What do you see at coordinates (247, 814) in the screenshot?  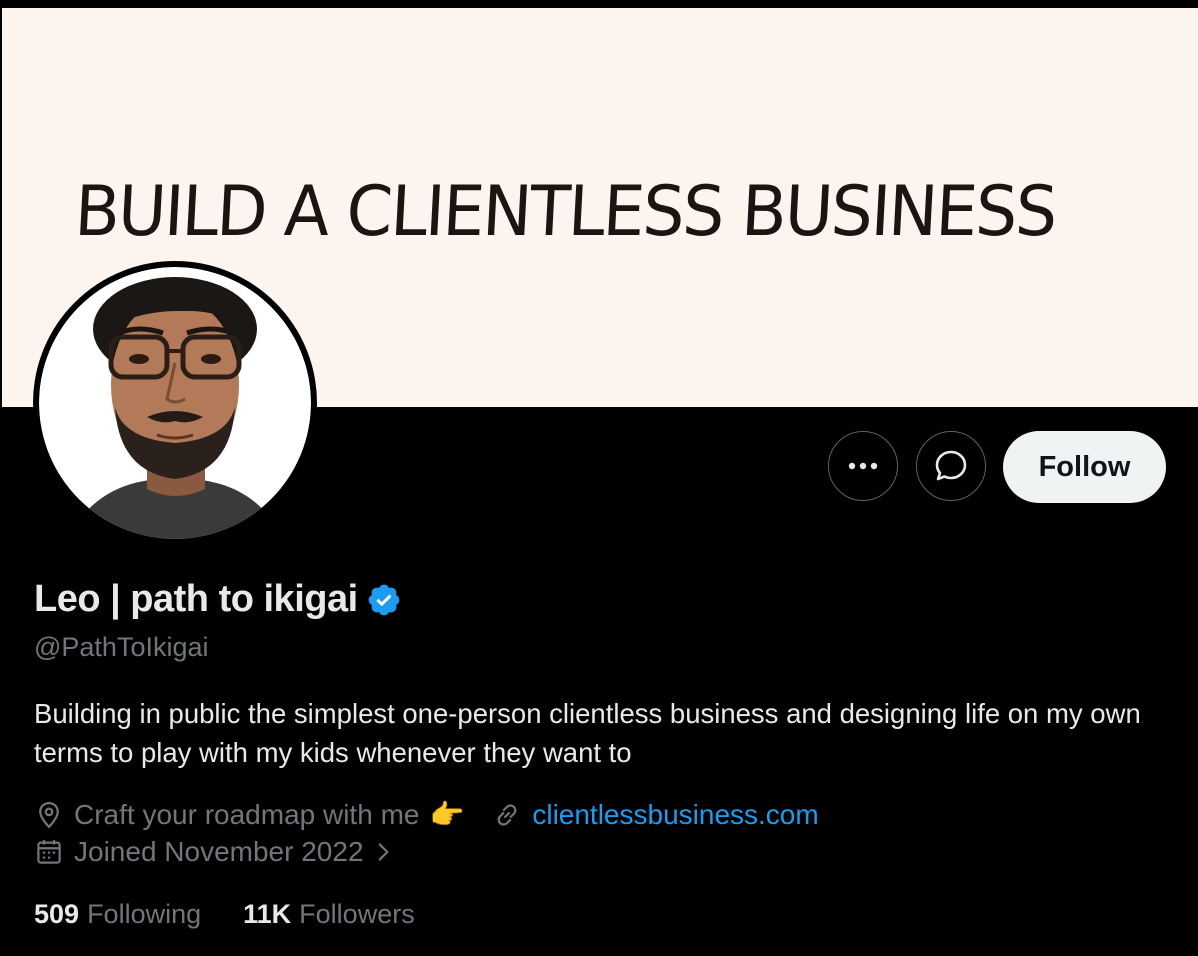 I see `location-text: Craft your roadmap with me` at bounding box center [247, 814].